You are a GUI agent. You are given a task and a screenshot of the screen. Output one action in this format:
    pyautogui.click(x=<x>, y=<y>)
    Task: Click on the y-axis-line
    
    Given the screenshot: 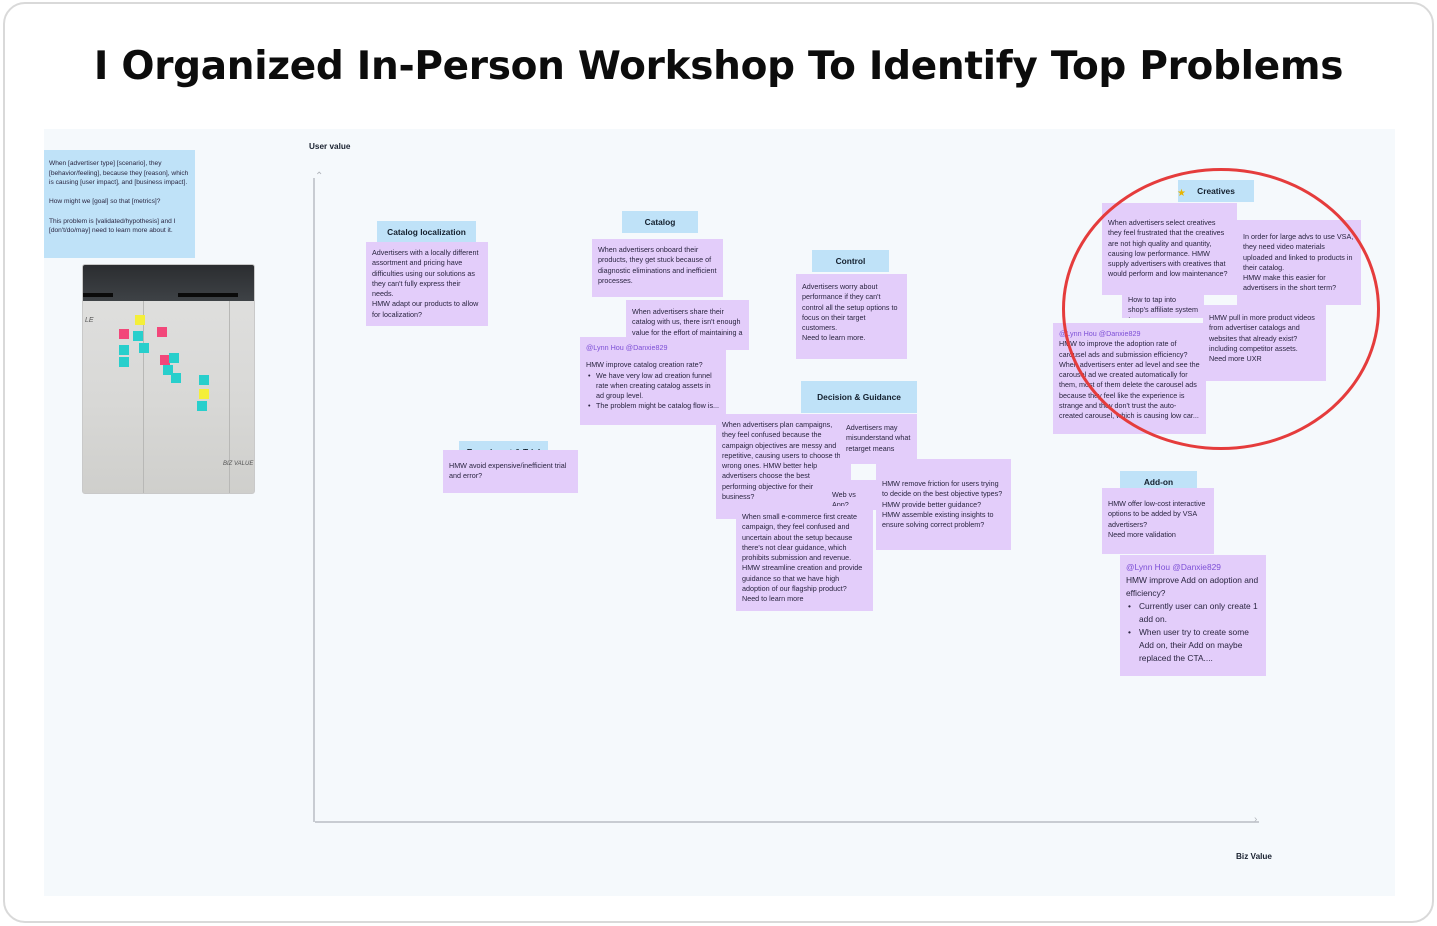 What is the action you would take?
    pyautogui.click(x=314, y=500)
    